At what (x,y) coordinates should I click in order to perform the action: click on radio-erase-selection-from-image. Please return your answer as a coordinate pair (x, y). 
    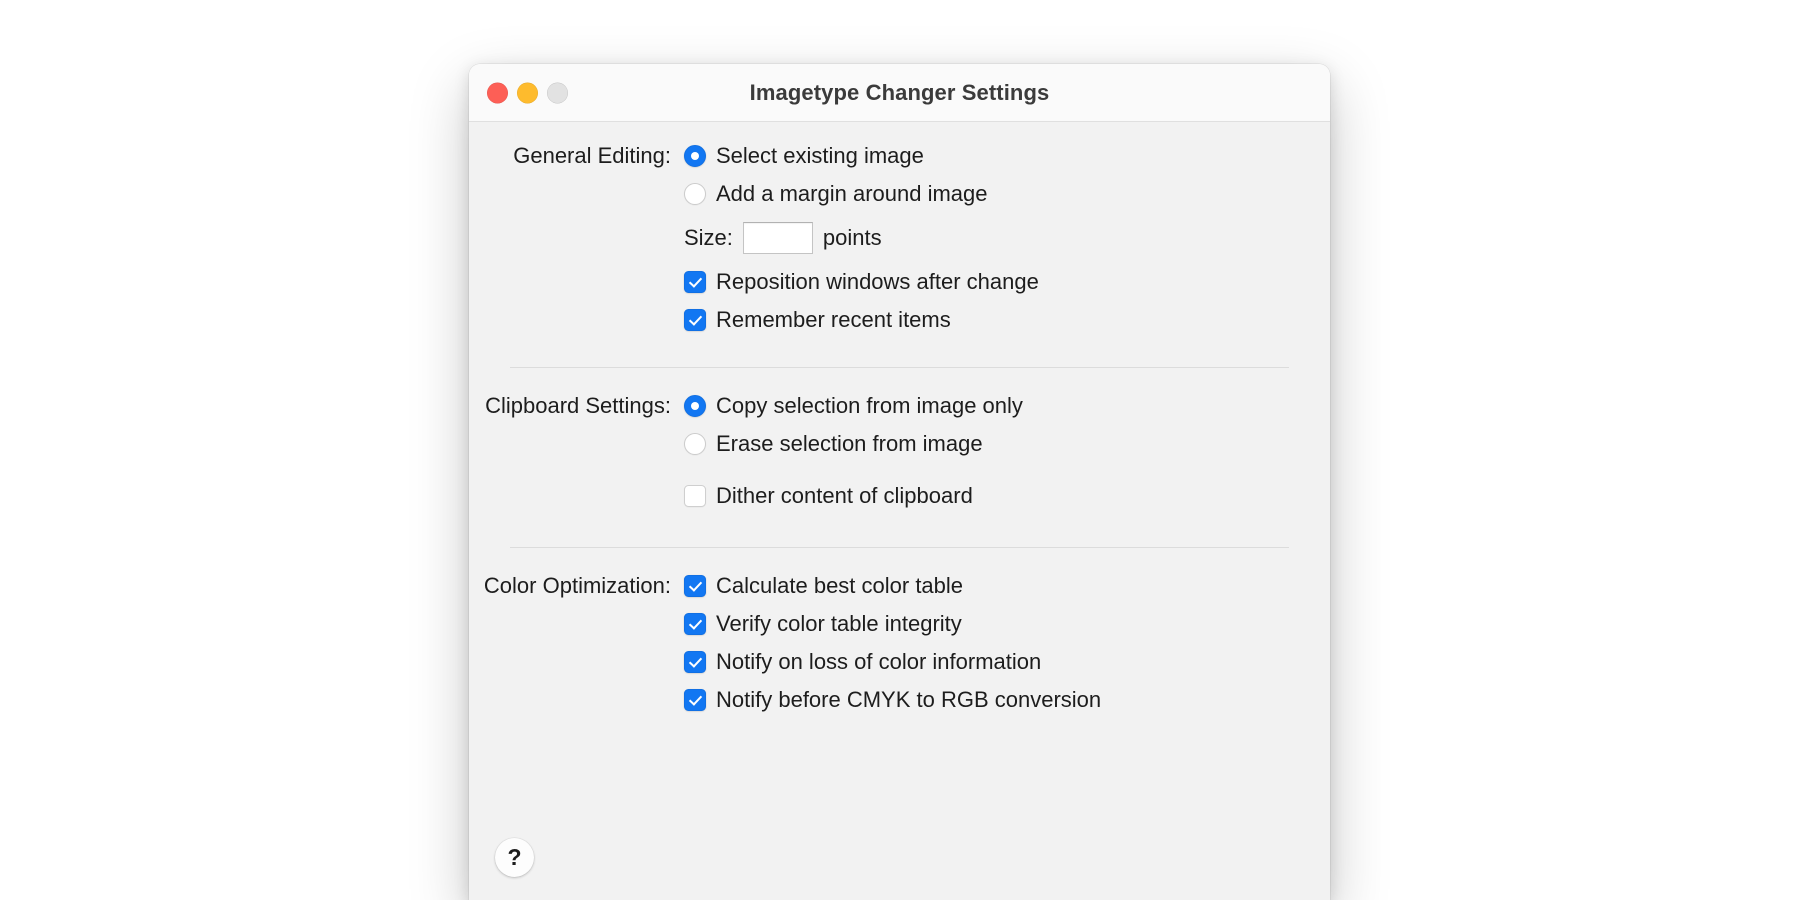
    Looking at the image, I should click on (695, 444).